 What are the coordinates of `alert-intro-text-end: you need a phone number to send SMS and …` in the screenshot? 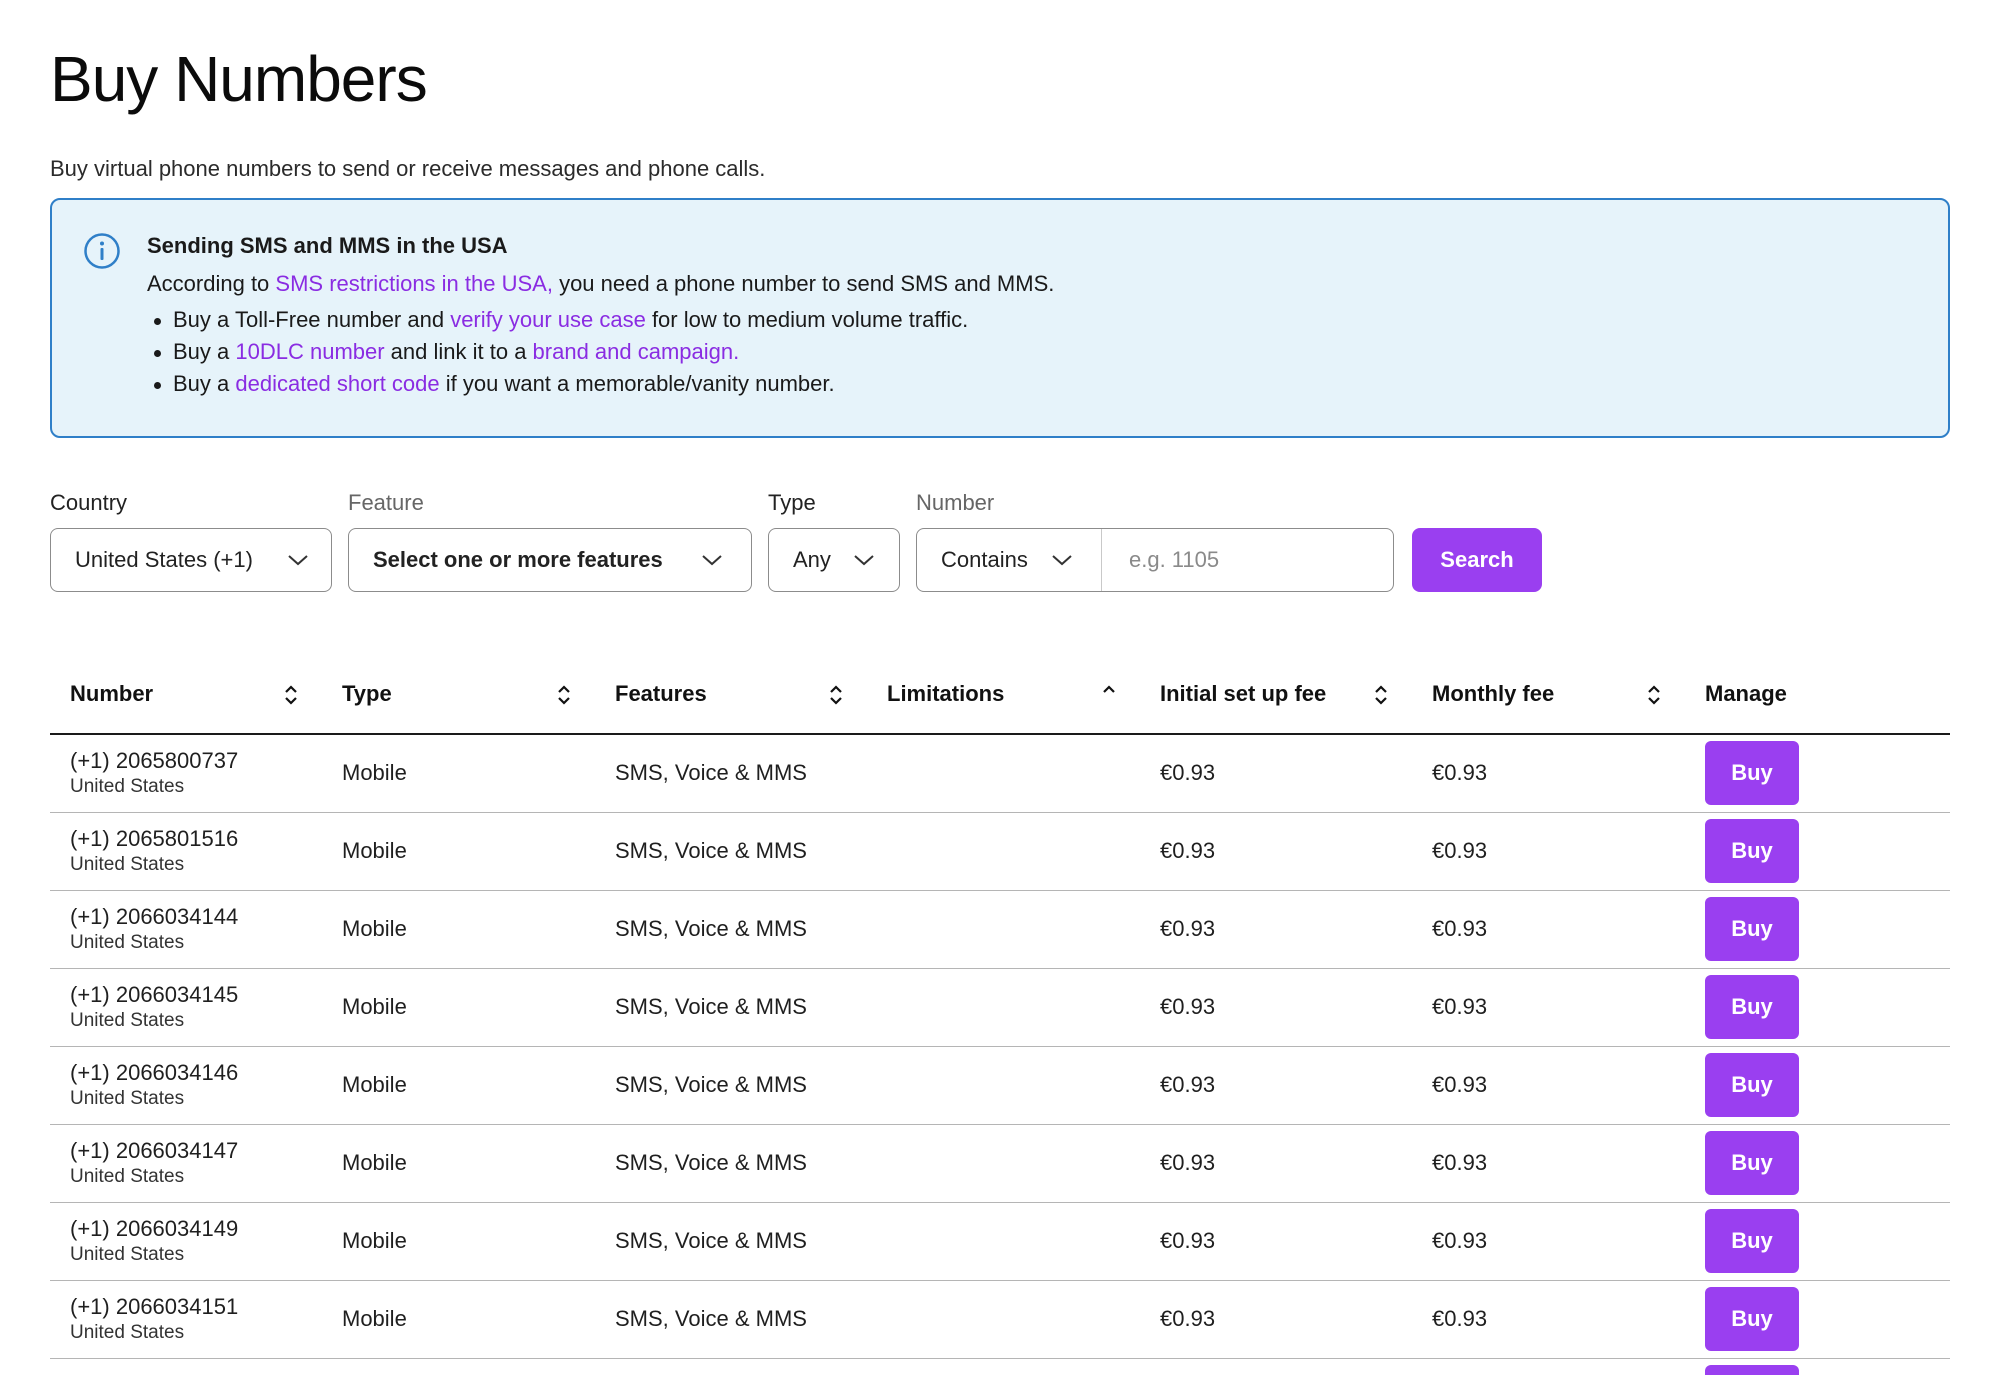 It's located at (803, 283).